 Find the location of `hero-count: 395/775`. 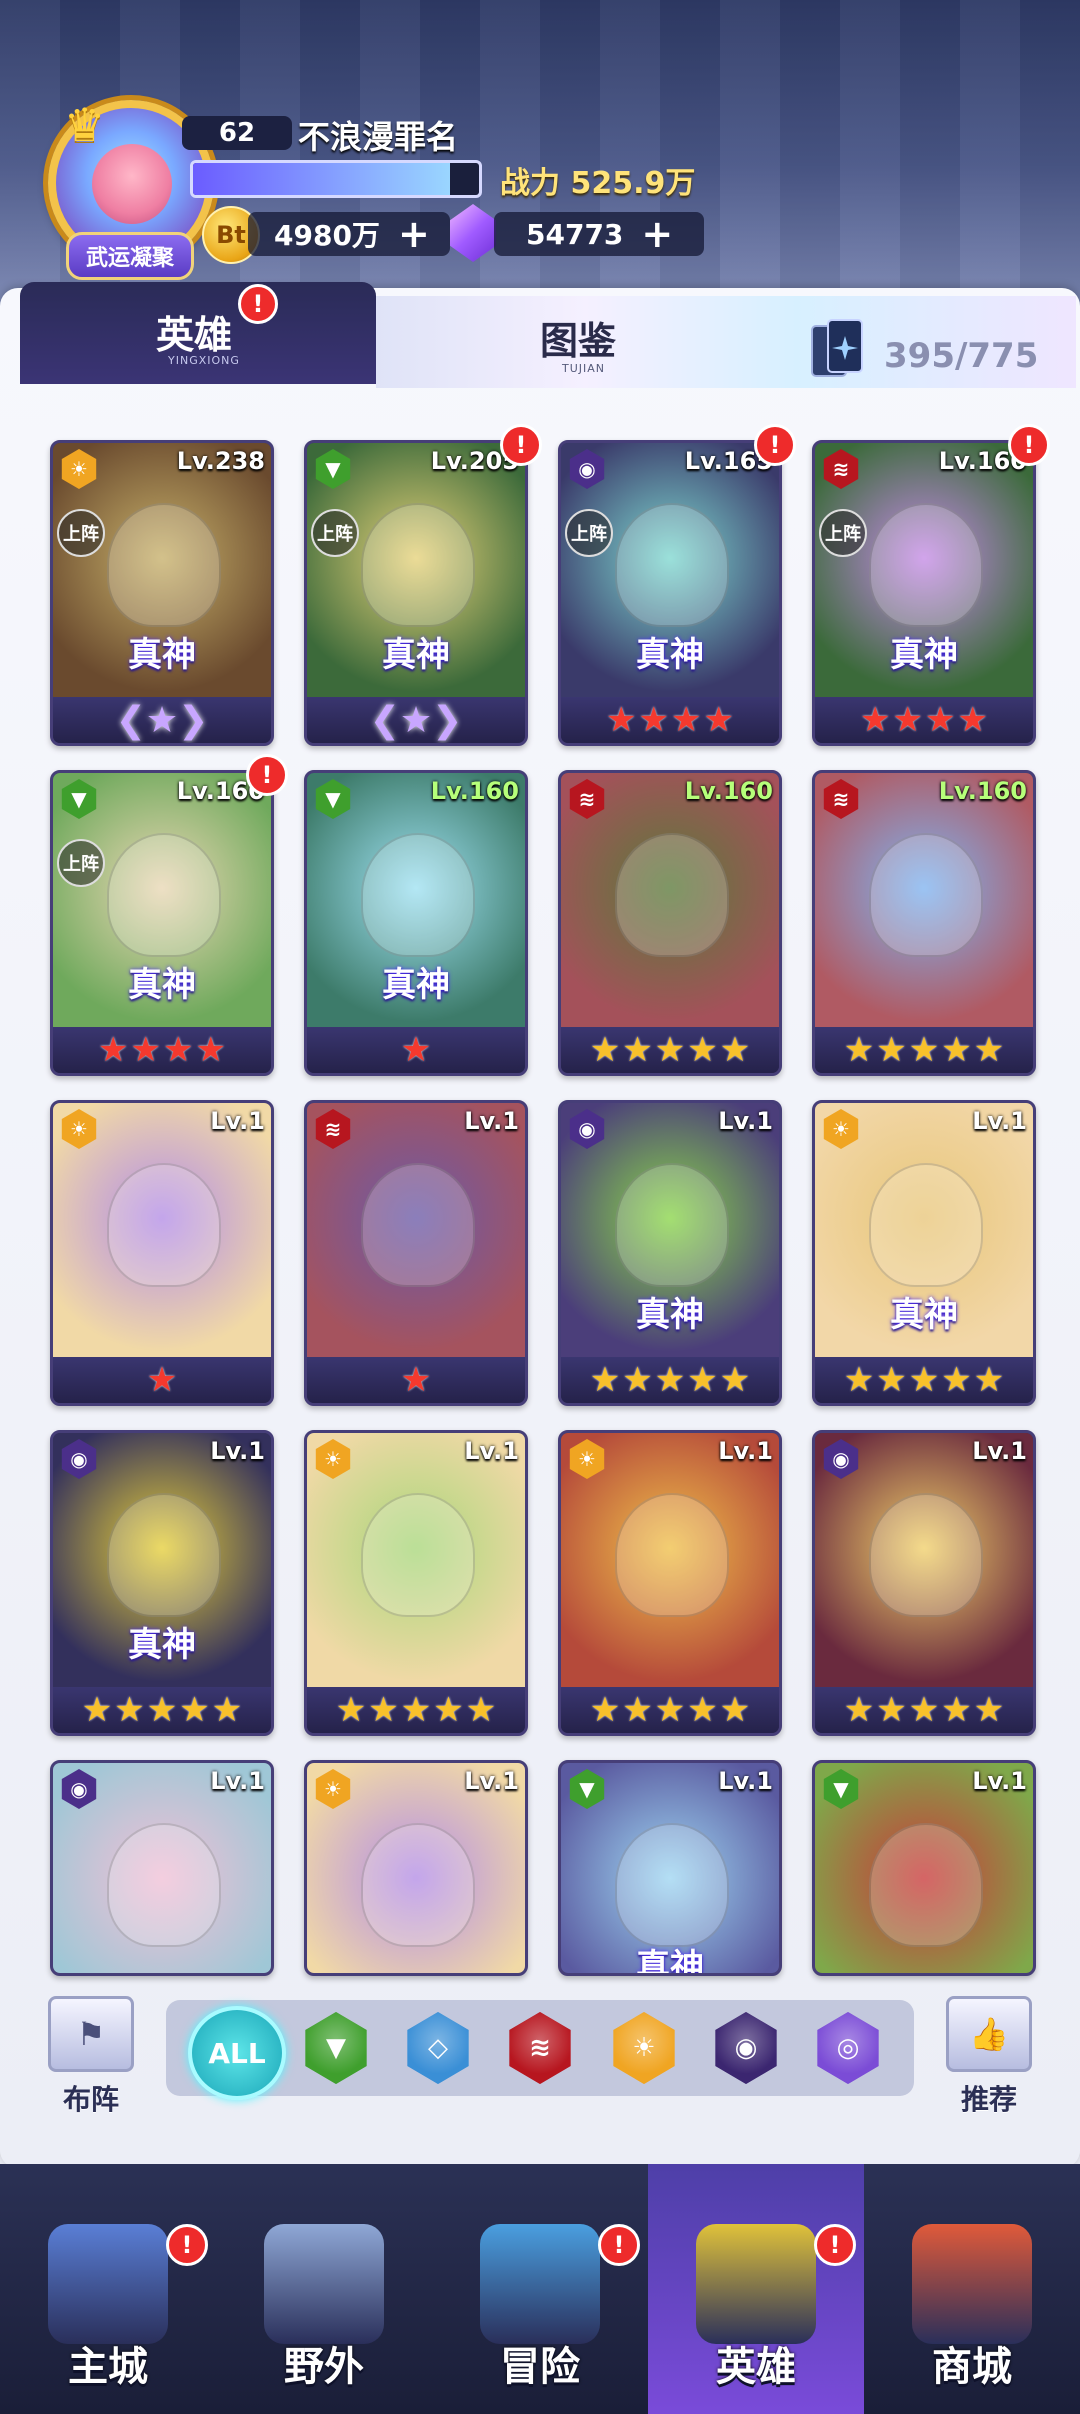

hero-count: 395/775 is located at coordinates (961, 356).